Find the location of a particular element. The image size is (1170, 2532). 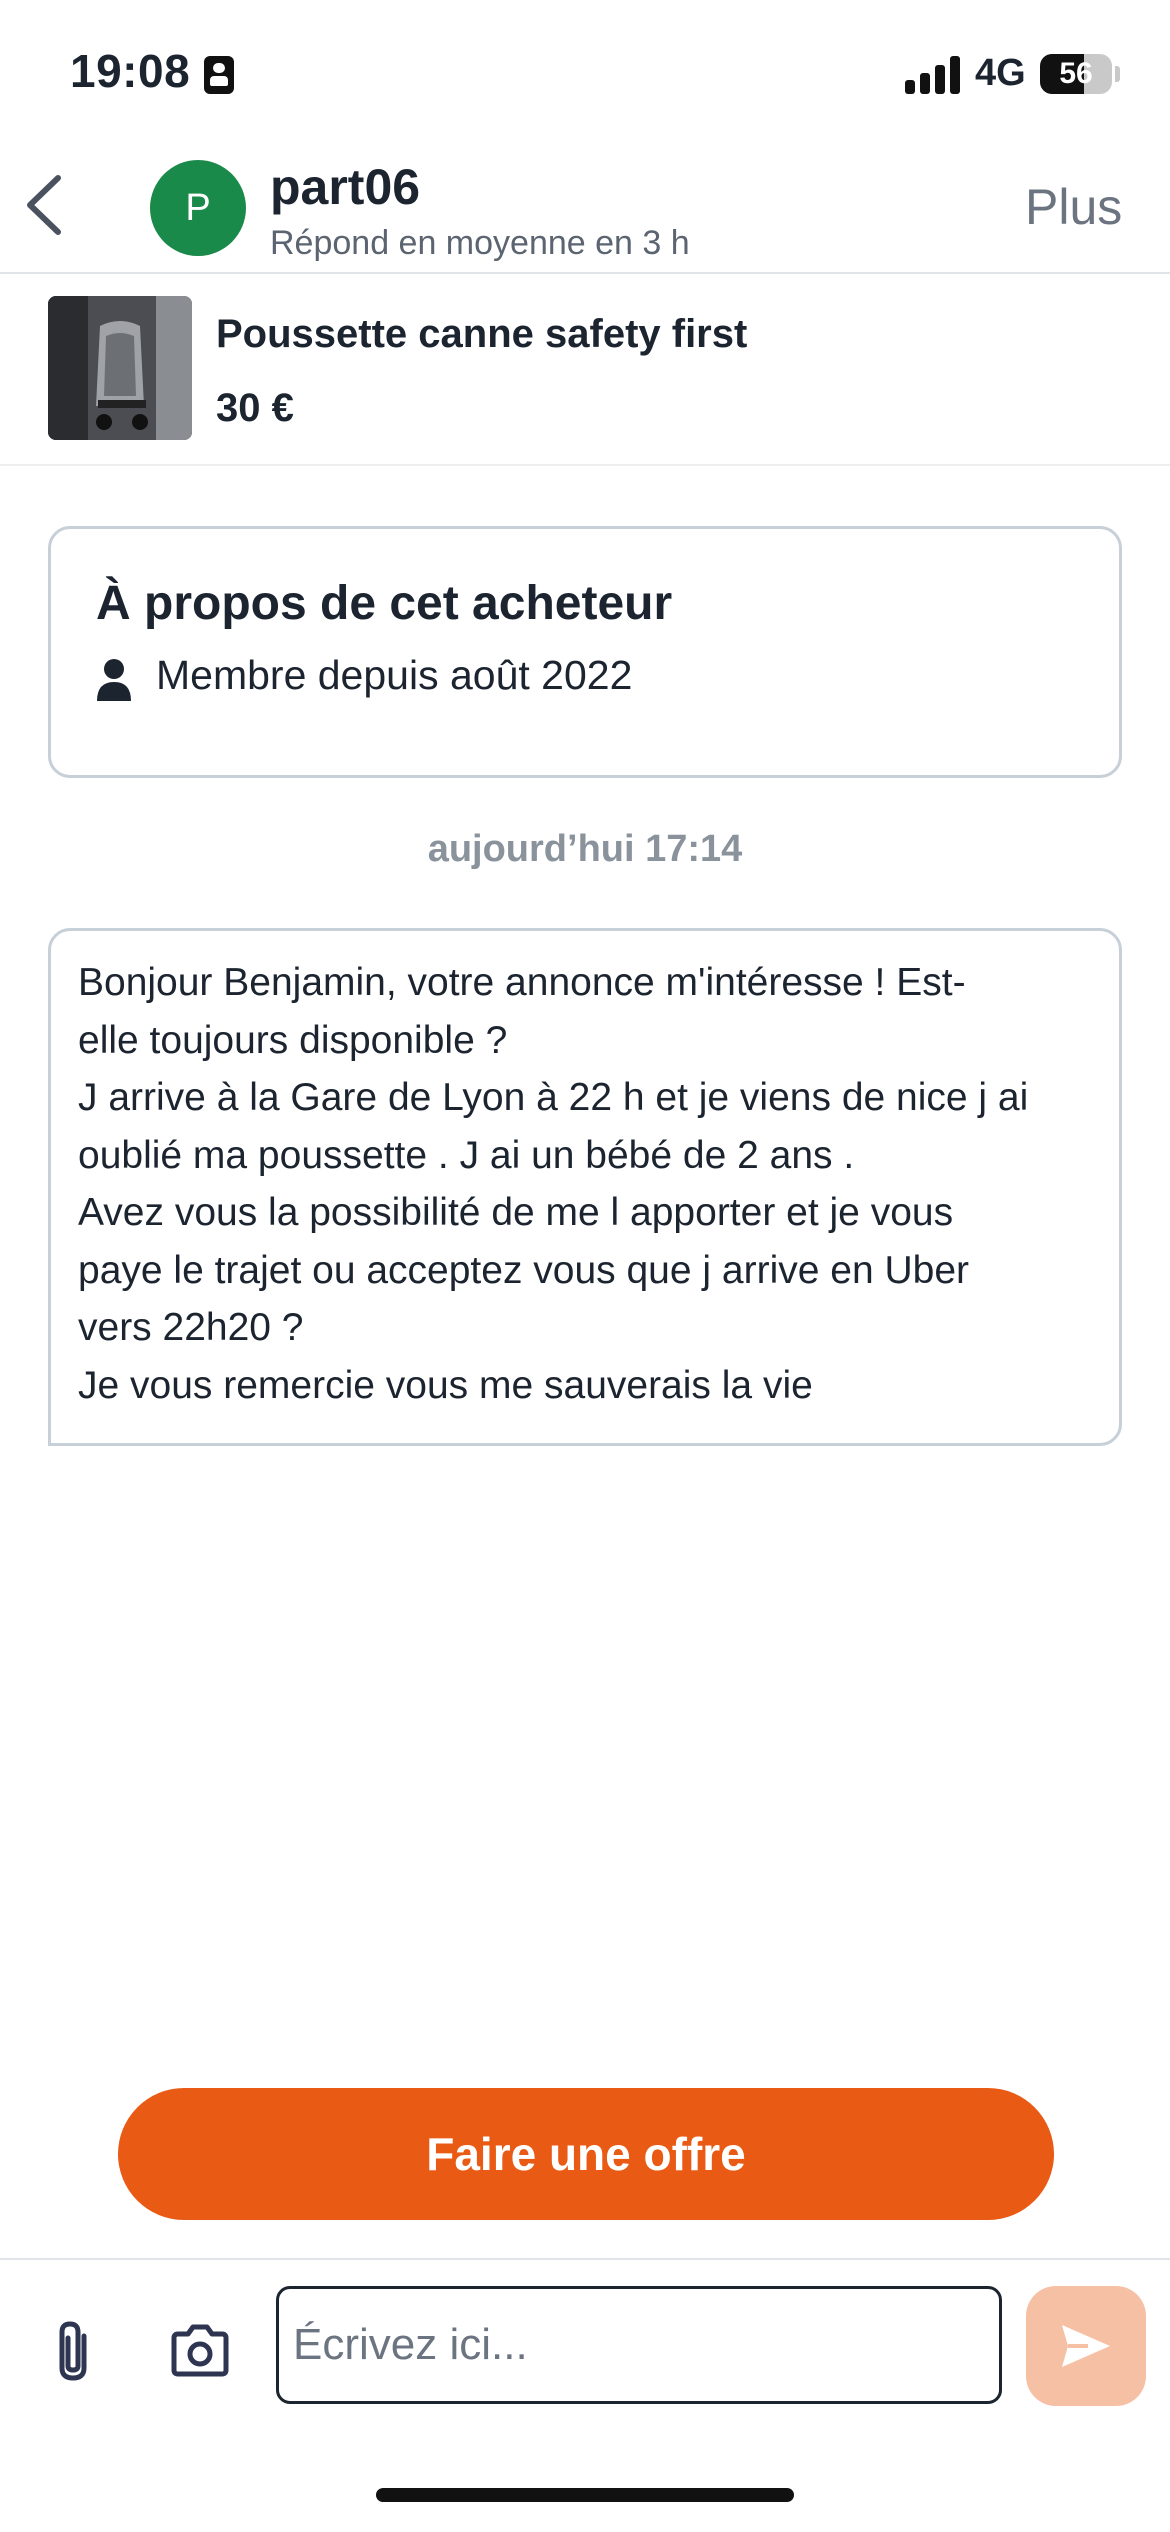

message-date: aujourd’hui 17:14 is located at coordinates (585, 849).